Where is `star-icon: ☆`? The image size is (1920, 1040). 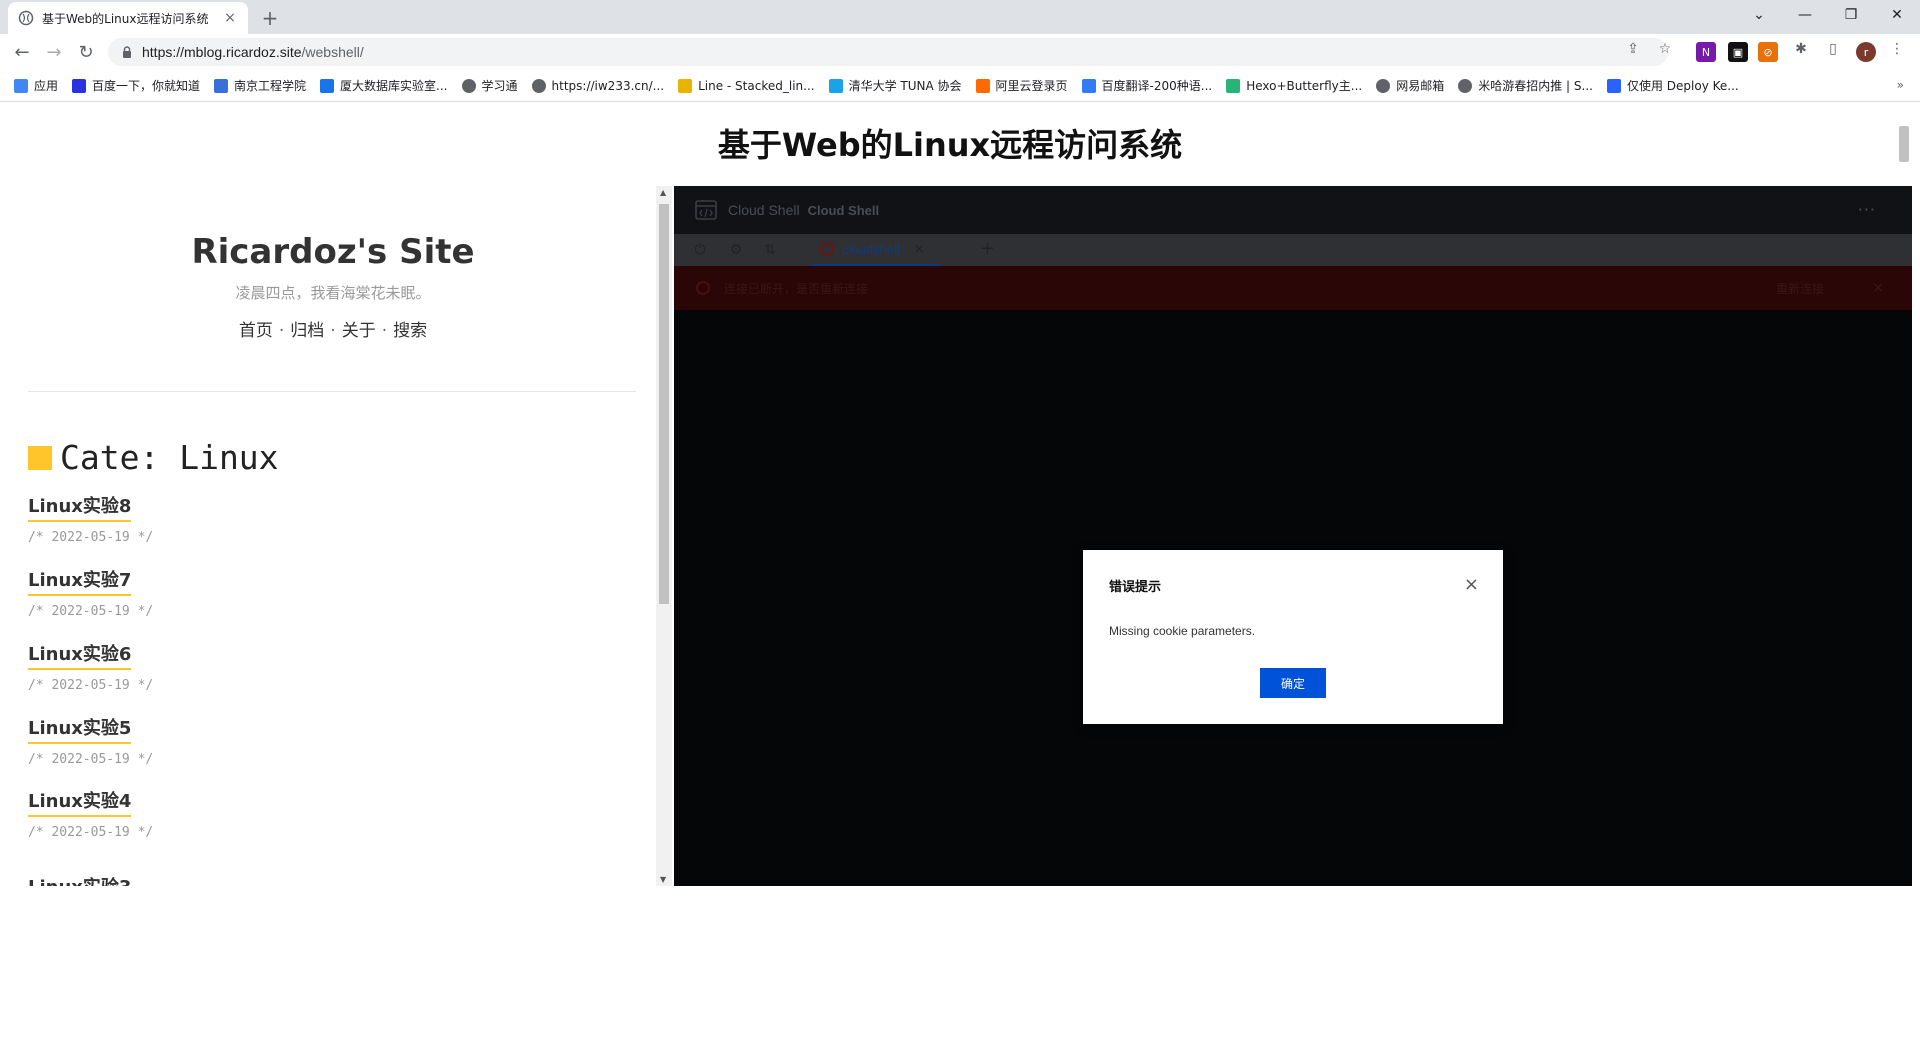
star-icon: ☆ is located at coordinates (1665, 49).